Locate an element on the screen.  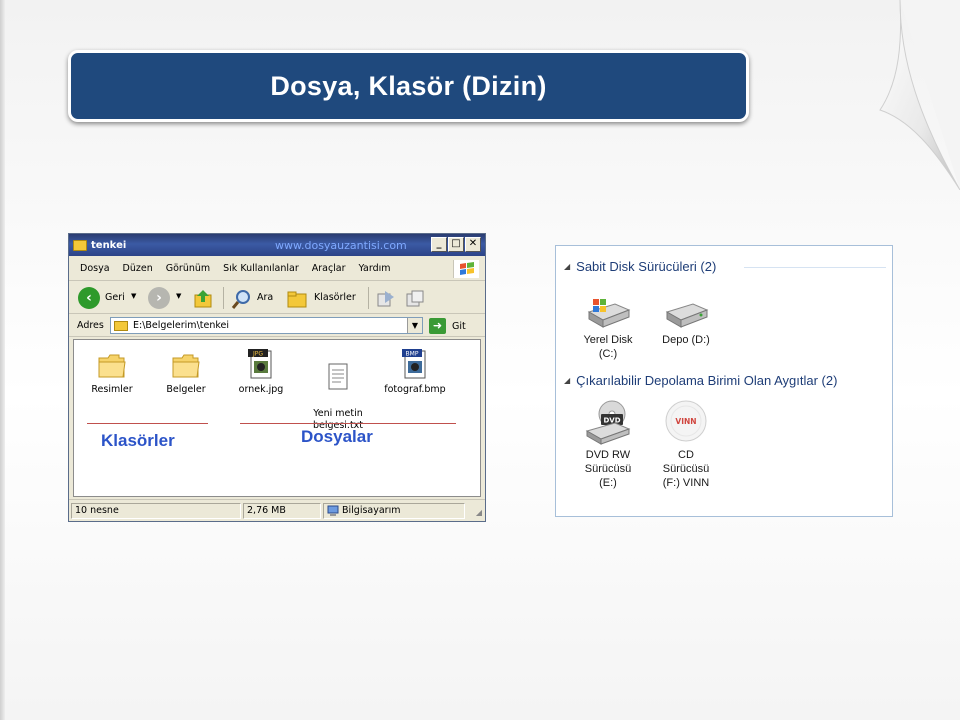
group-divider is located at coordinates (815, 267).